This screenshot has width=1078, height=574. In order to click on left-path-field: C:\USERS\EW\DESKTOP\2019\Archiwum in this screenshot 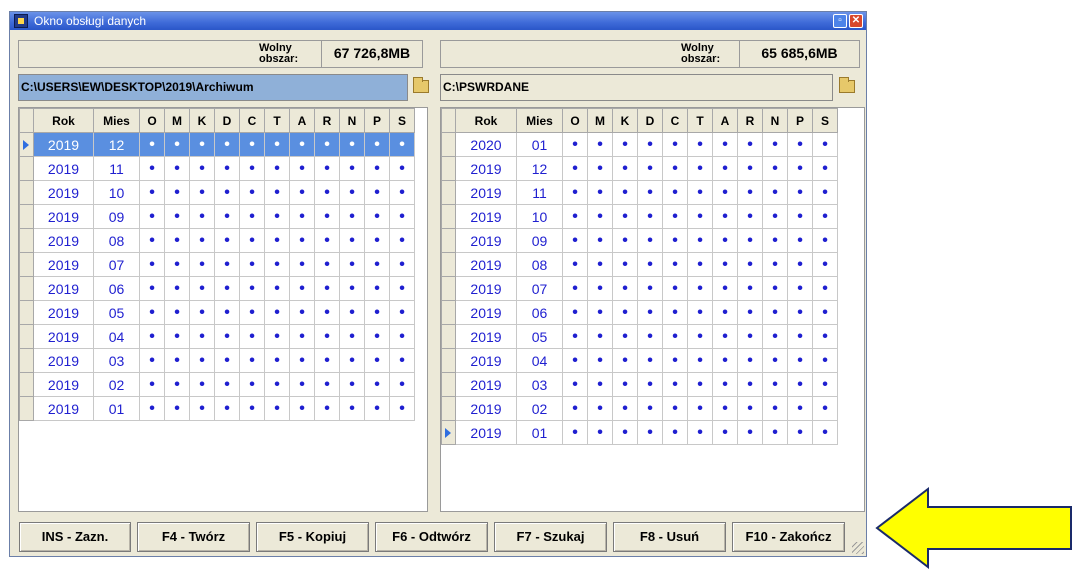, I will do `click(213, 87)`.